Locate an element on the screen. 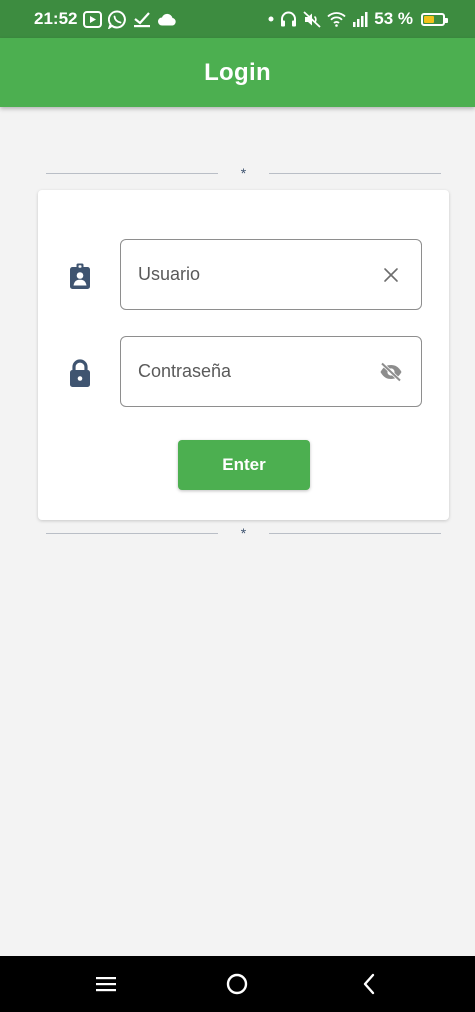  system-nav-bar is located at coordinates (237, 984).